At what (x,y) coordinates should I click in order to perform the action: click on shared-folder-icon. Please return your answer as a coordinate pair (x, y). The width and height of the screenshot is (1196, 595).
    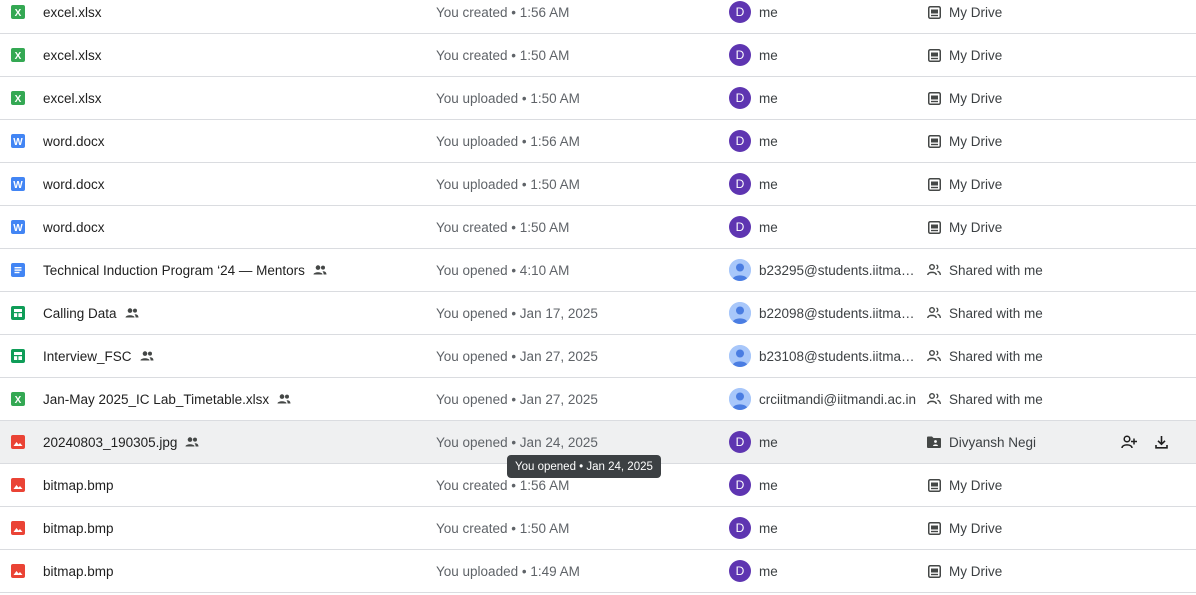
    Looking at the image, I should click on (934, 442).